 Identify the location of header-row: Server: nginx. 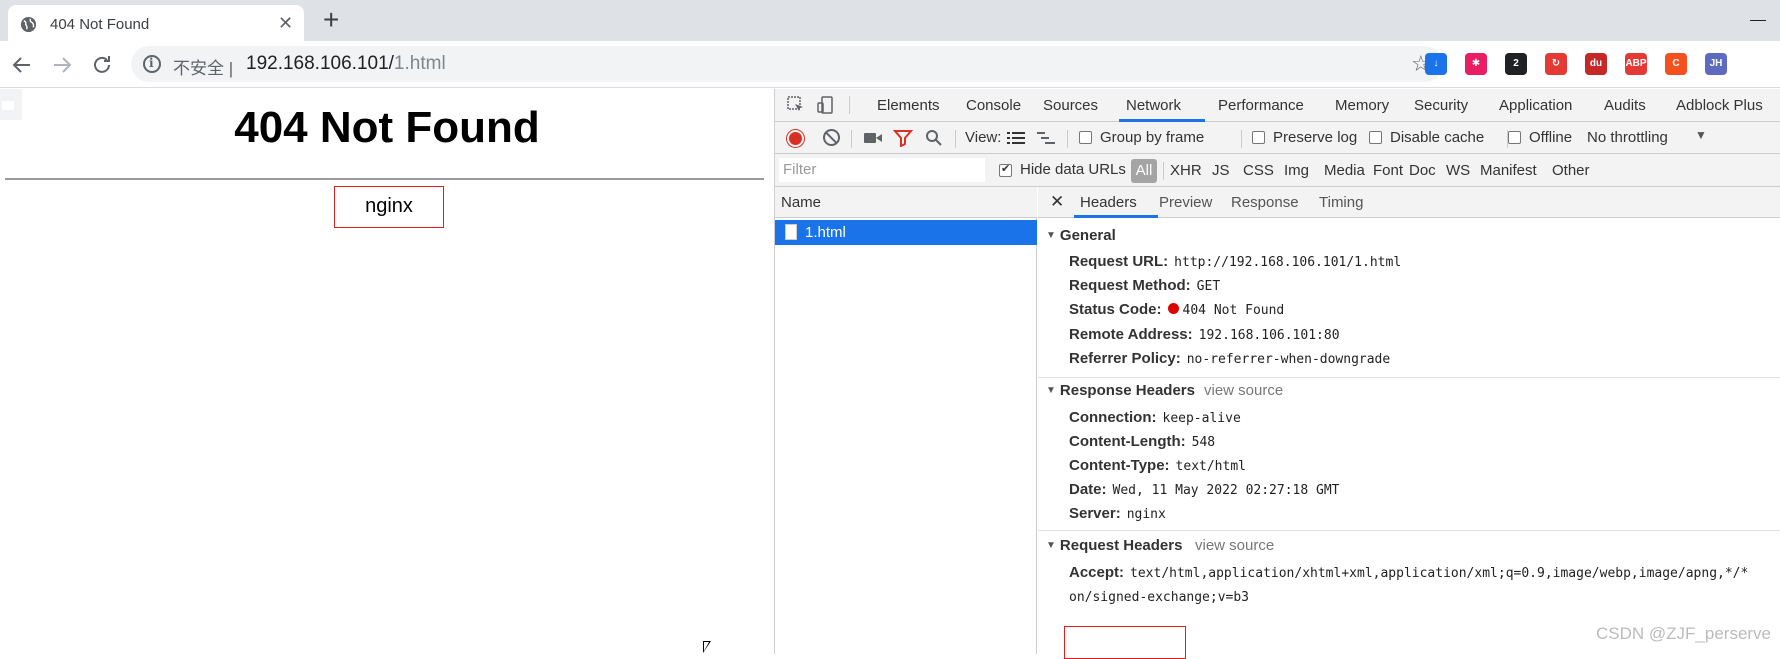
(1117, 513).